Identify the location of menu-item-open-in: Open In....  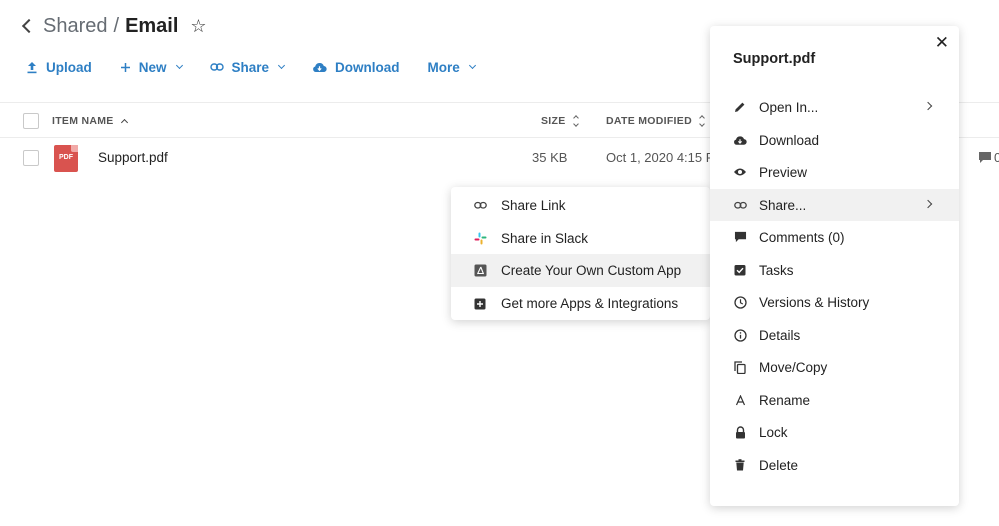
(834, 107).